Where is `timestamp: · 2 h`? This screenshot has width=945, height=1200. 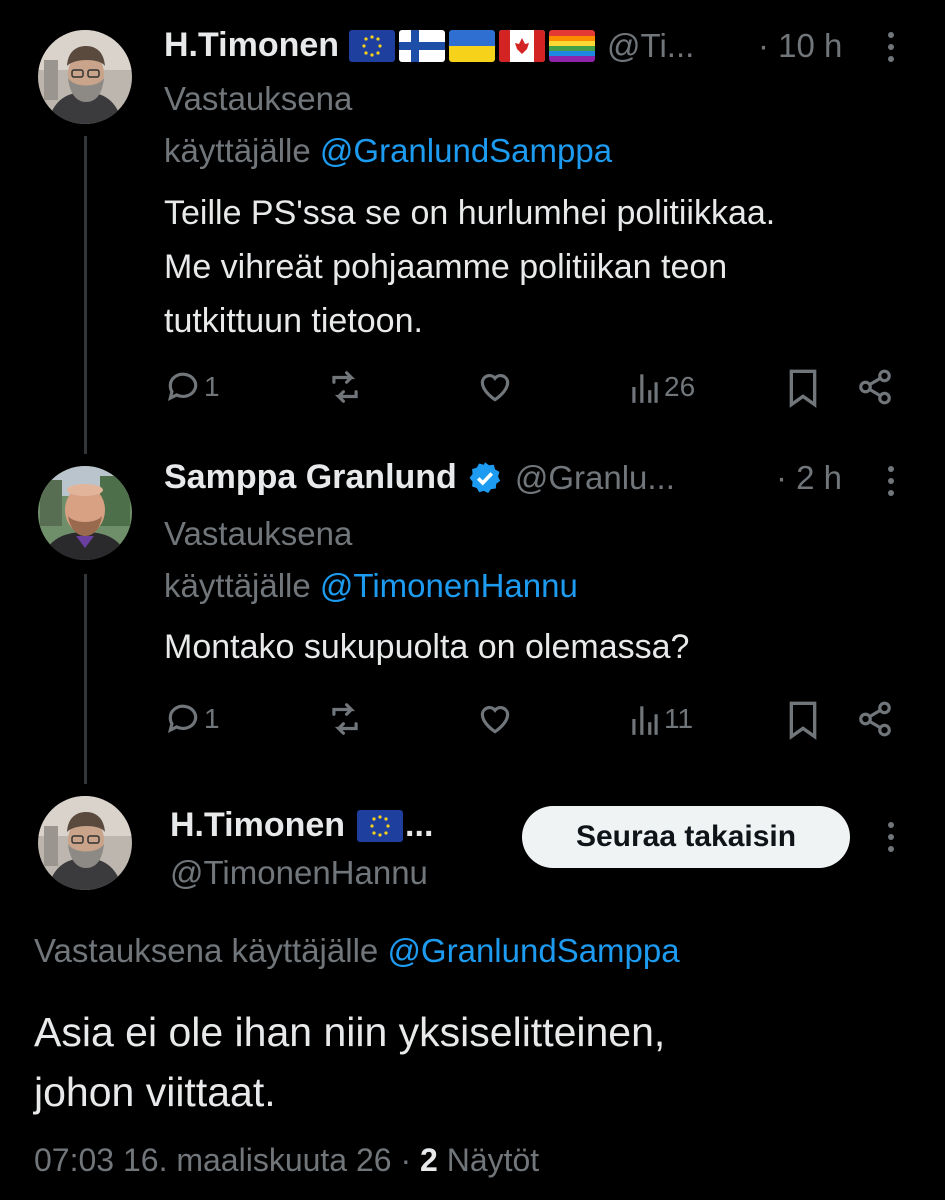
timestamp: · 2 h is located at coordinates (809, 478).